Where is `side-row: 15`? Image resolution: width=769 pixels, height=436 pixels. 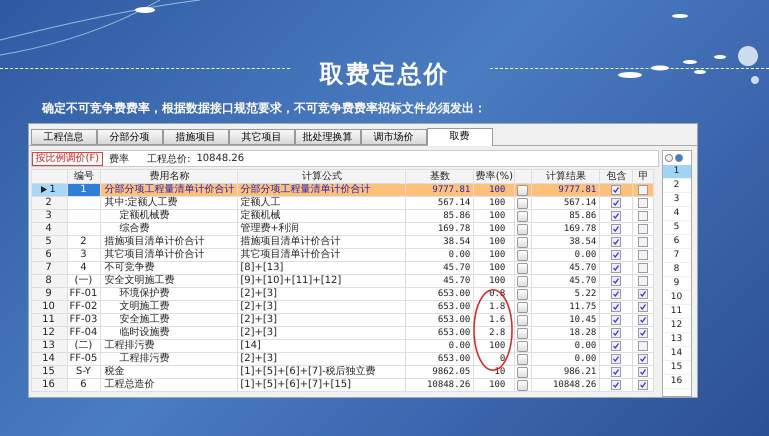
side-row: 15 is located at coordinates (676, 368).